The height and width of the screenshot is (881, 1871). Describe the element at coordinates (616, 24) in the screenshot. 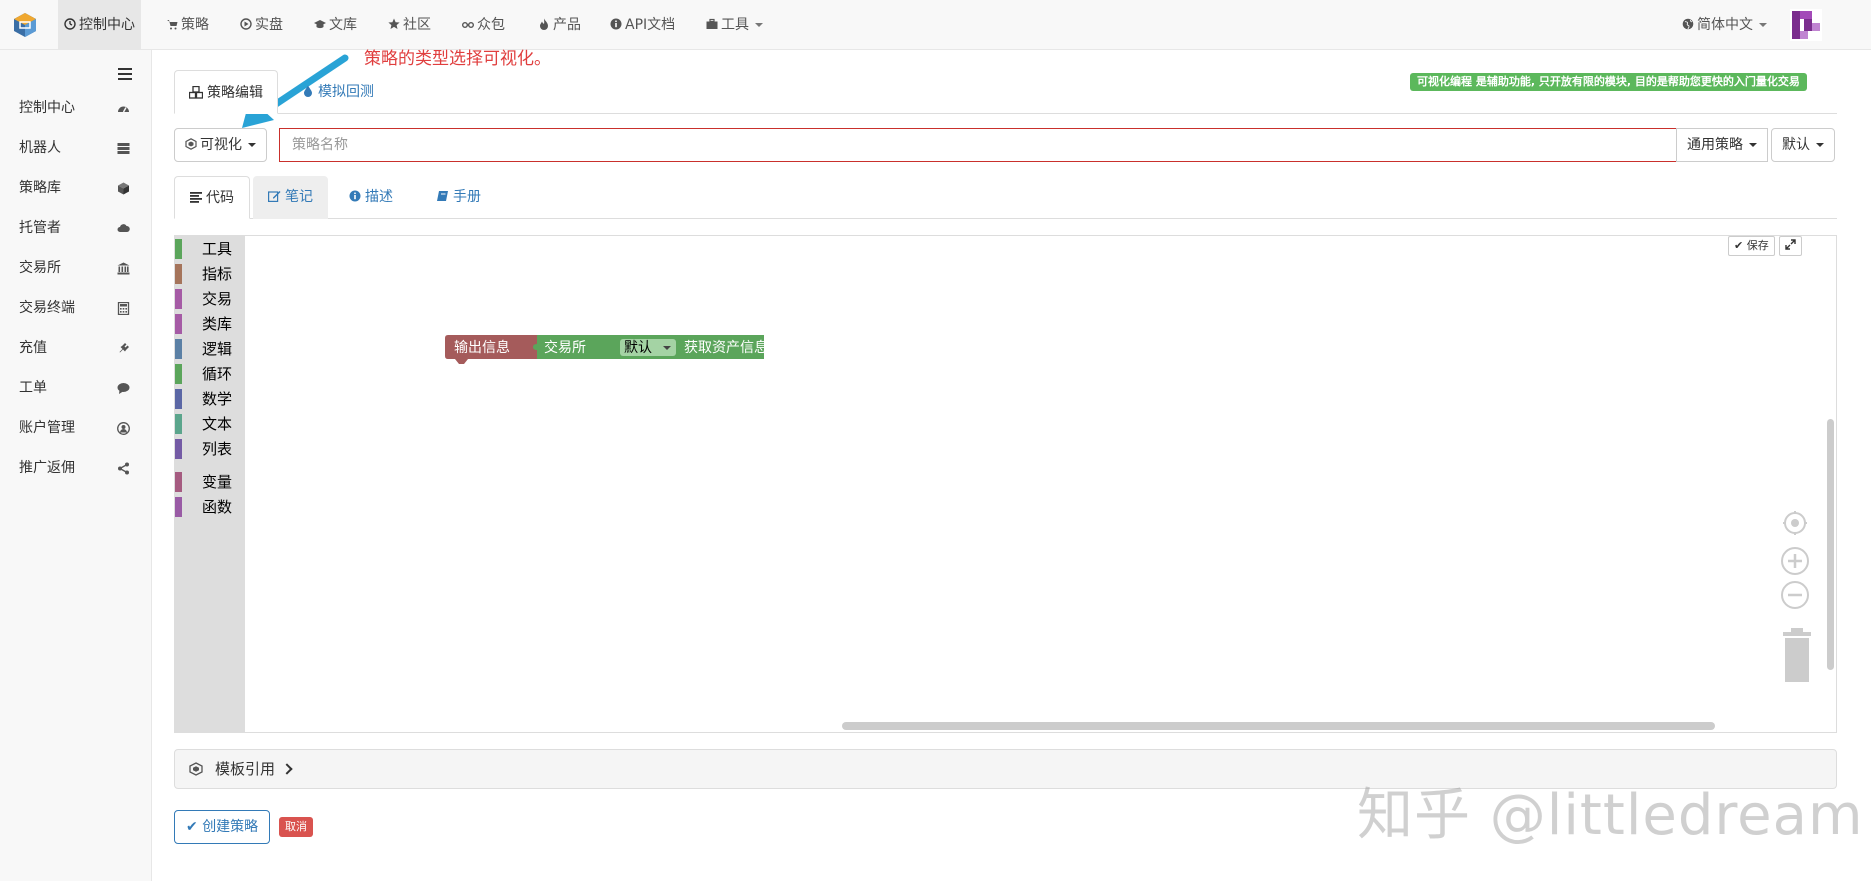

I see `info-icon` at that location.